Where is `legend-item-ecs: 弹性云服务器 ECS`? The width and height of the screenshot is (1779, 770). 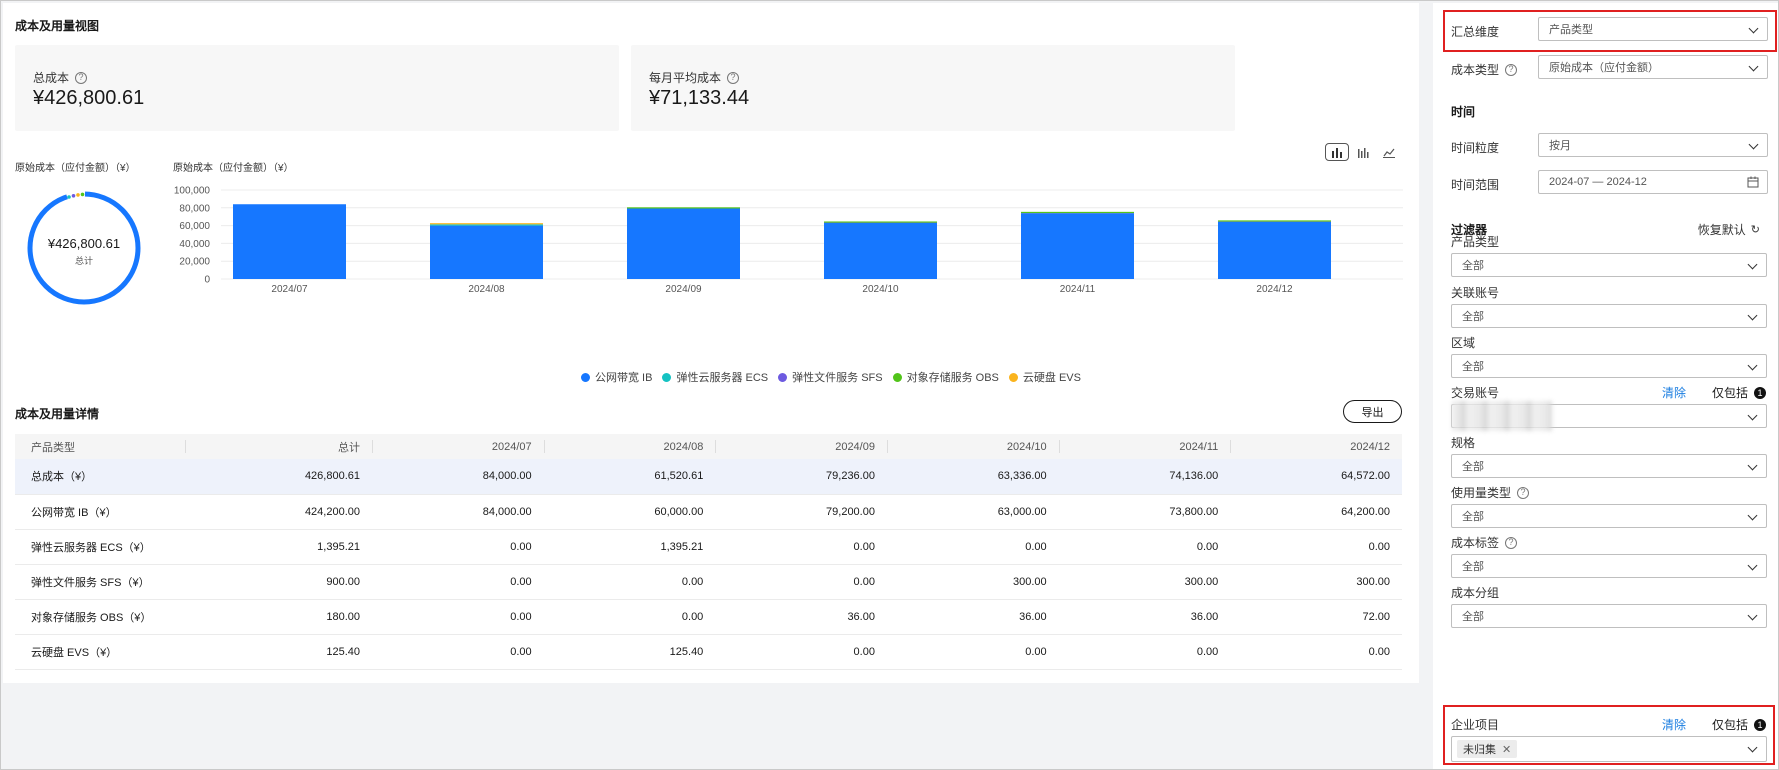
legend-item-ecs: 弹性云服务器 ECS is located at coordinates (715, 377).